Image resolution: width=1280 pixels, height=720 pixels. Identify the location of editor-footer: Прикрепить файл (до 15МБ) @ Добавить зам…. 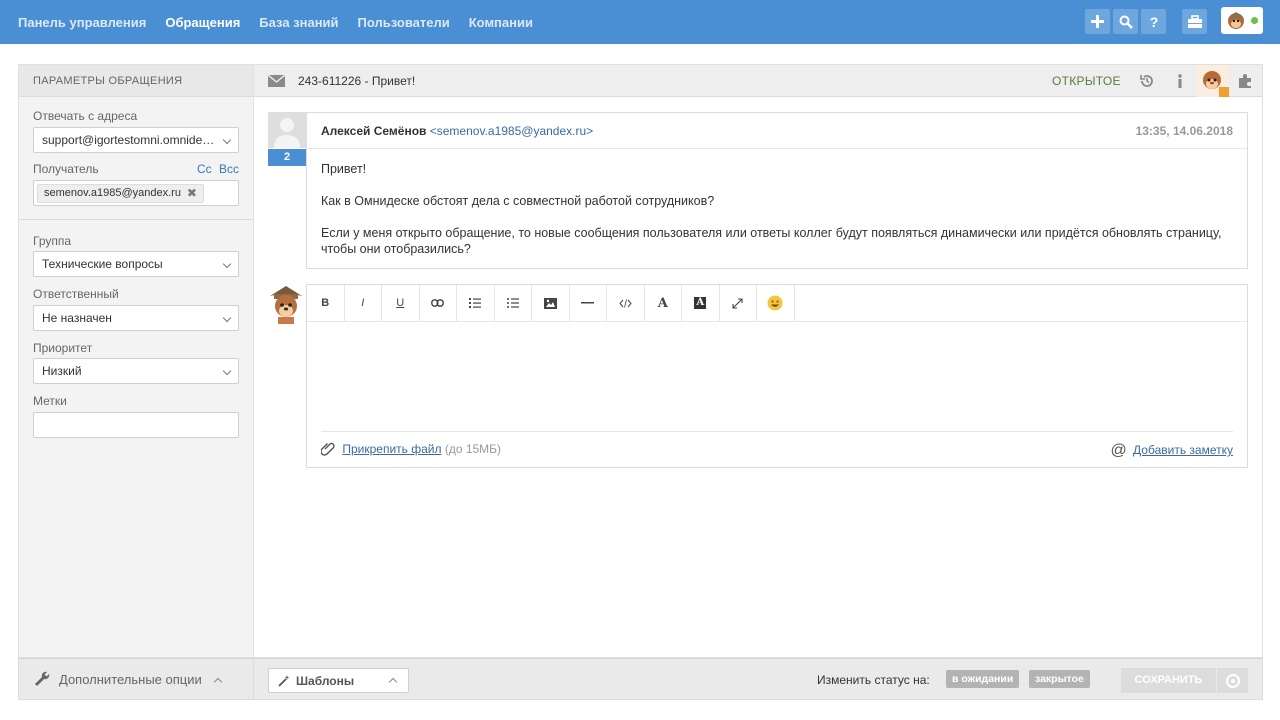
(776, 449).